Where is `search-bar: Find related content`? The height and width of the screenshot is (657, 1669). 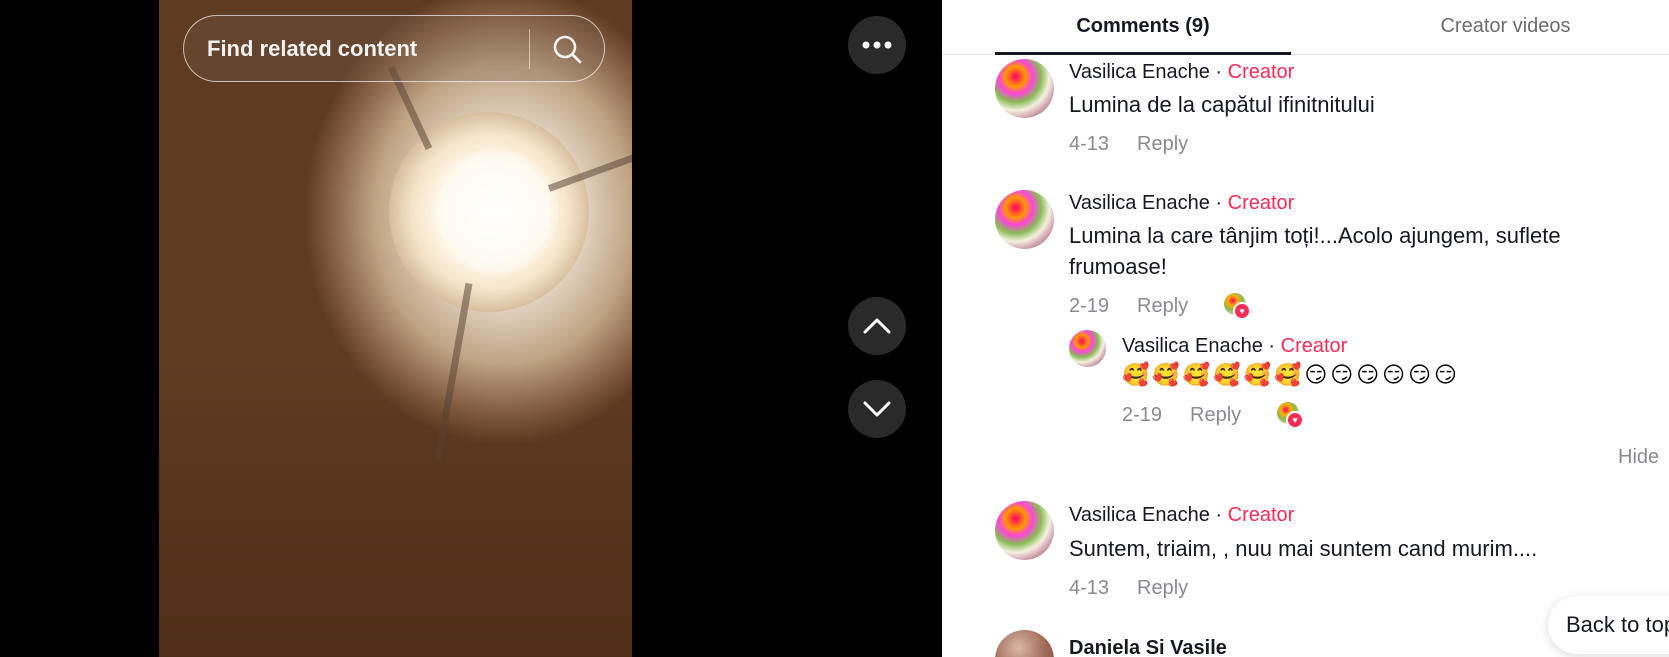
search-bar: Find related content is located at coordinates (394, 48).